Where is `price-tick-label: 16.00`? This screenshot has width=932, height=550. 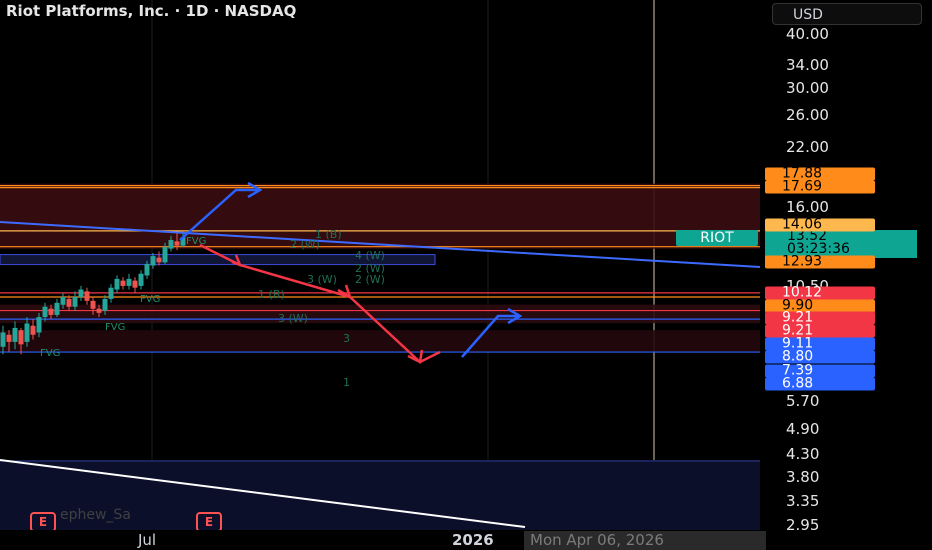
price-tick-label: 16.00 is located at coordinates (807, 206).